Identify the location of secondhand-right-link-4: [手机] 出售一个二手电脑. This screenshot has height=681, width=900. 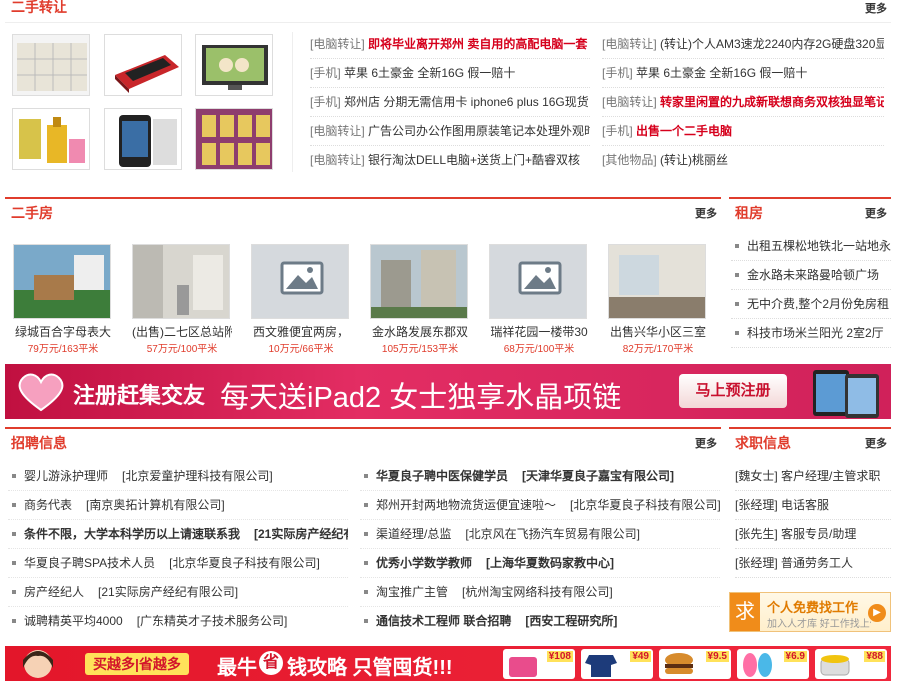
(743, 131).